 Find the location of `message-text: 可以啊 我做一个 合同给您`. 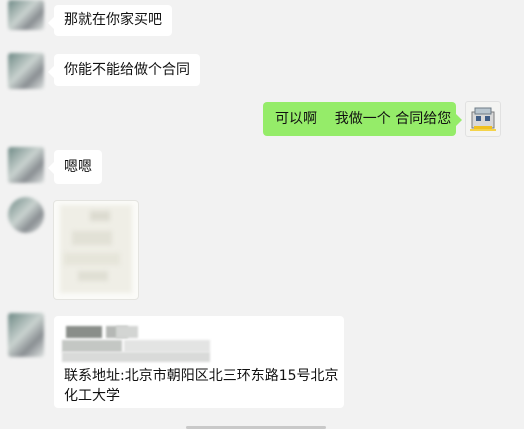

message-text: 可以啊 我做一个 合同给您 is located at coordinates (363, 119).